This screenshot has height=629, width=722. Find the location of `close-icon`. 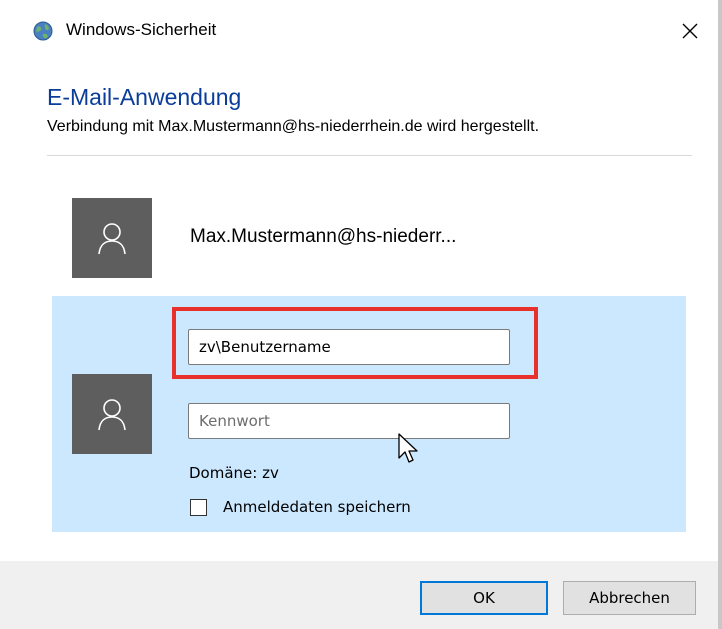

close-icon is located at coordinates (690, 31).